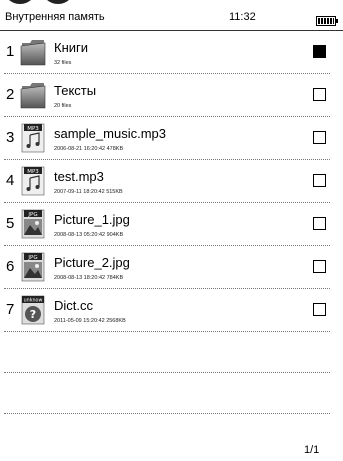  Describe the element at coordinates (10, 223) in the screenshot. I see `item-number: 5` at that location.